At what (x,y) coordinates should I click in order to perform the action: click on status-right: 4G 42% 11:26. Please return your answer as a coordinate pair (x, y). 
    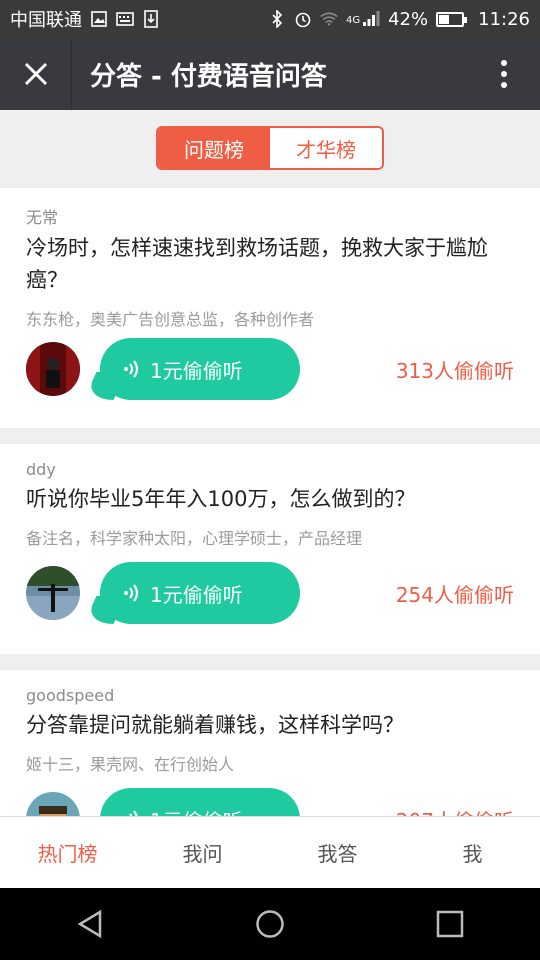
    Looking at the image, I should click on (399, 19).